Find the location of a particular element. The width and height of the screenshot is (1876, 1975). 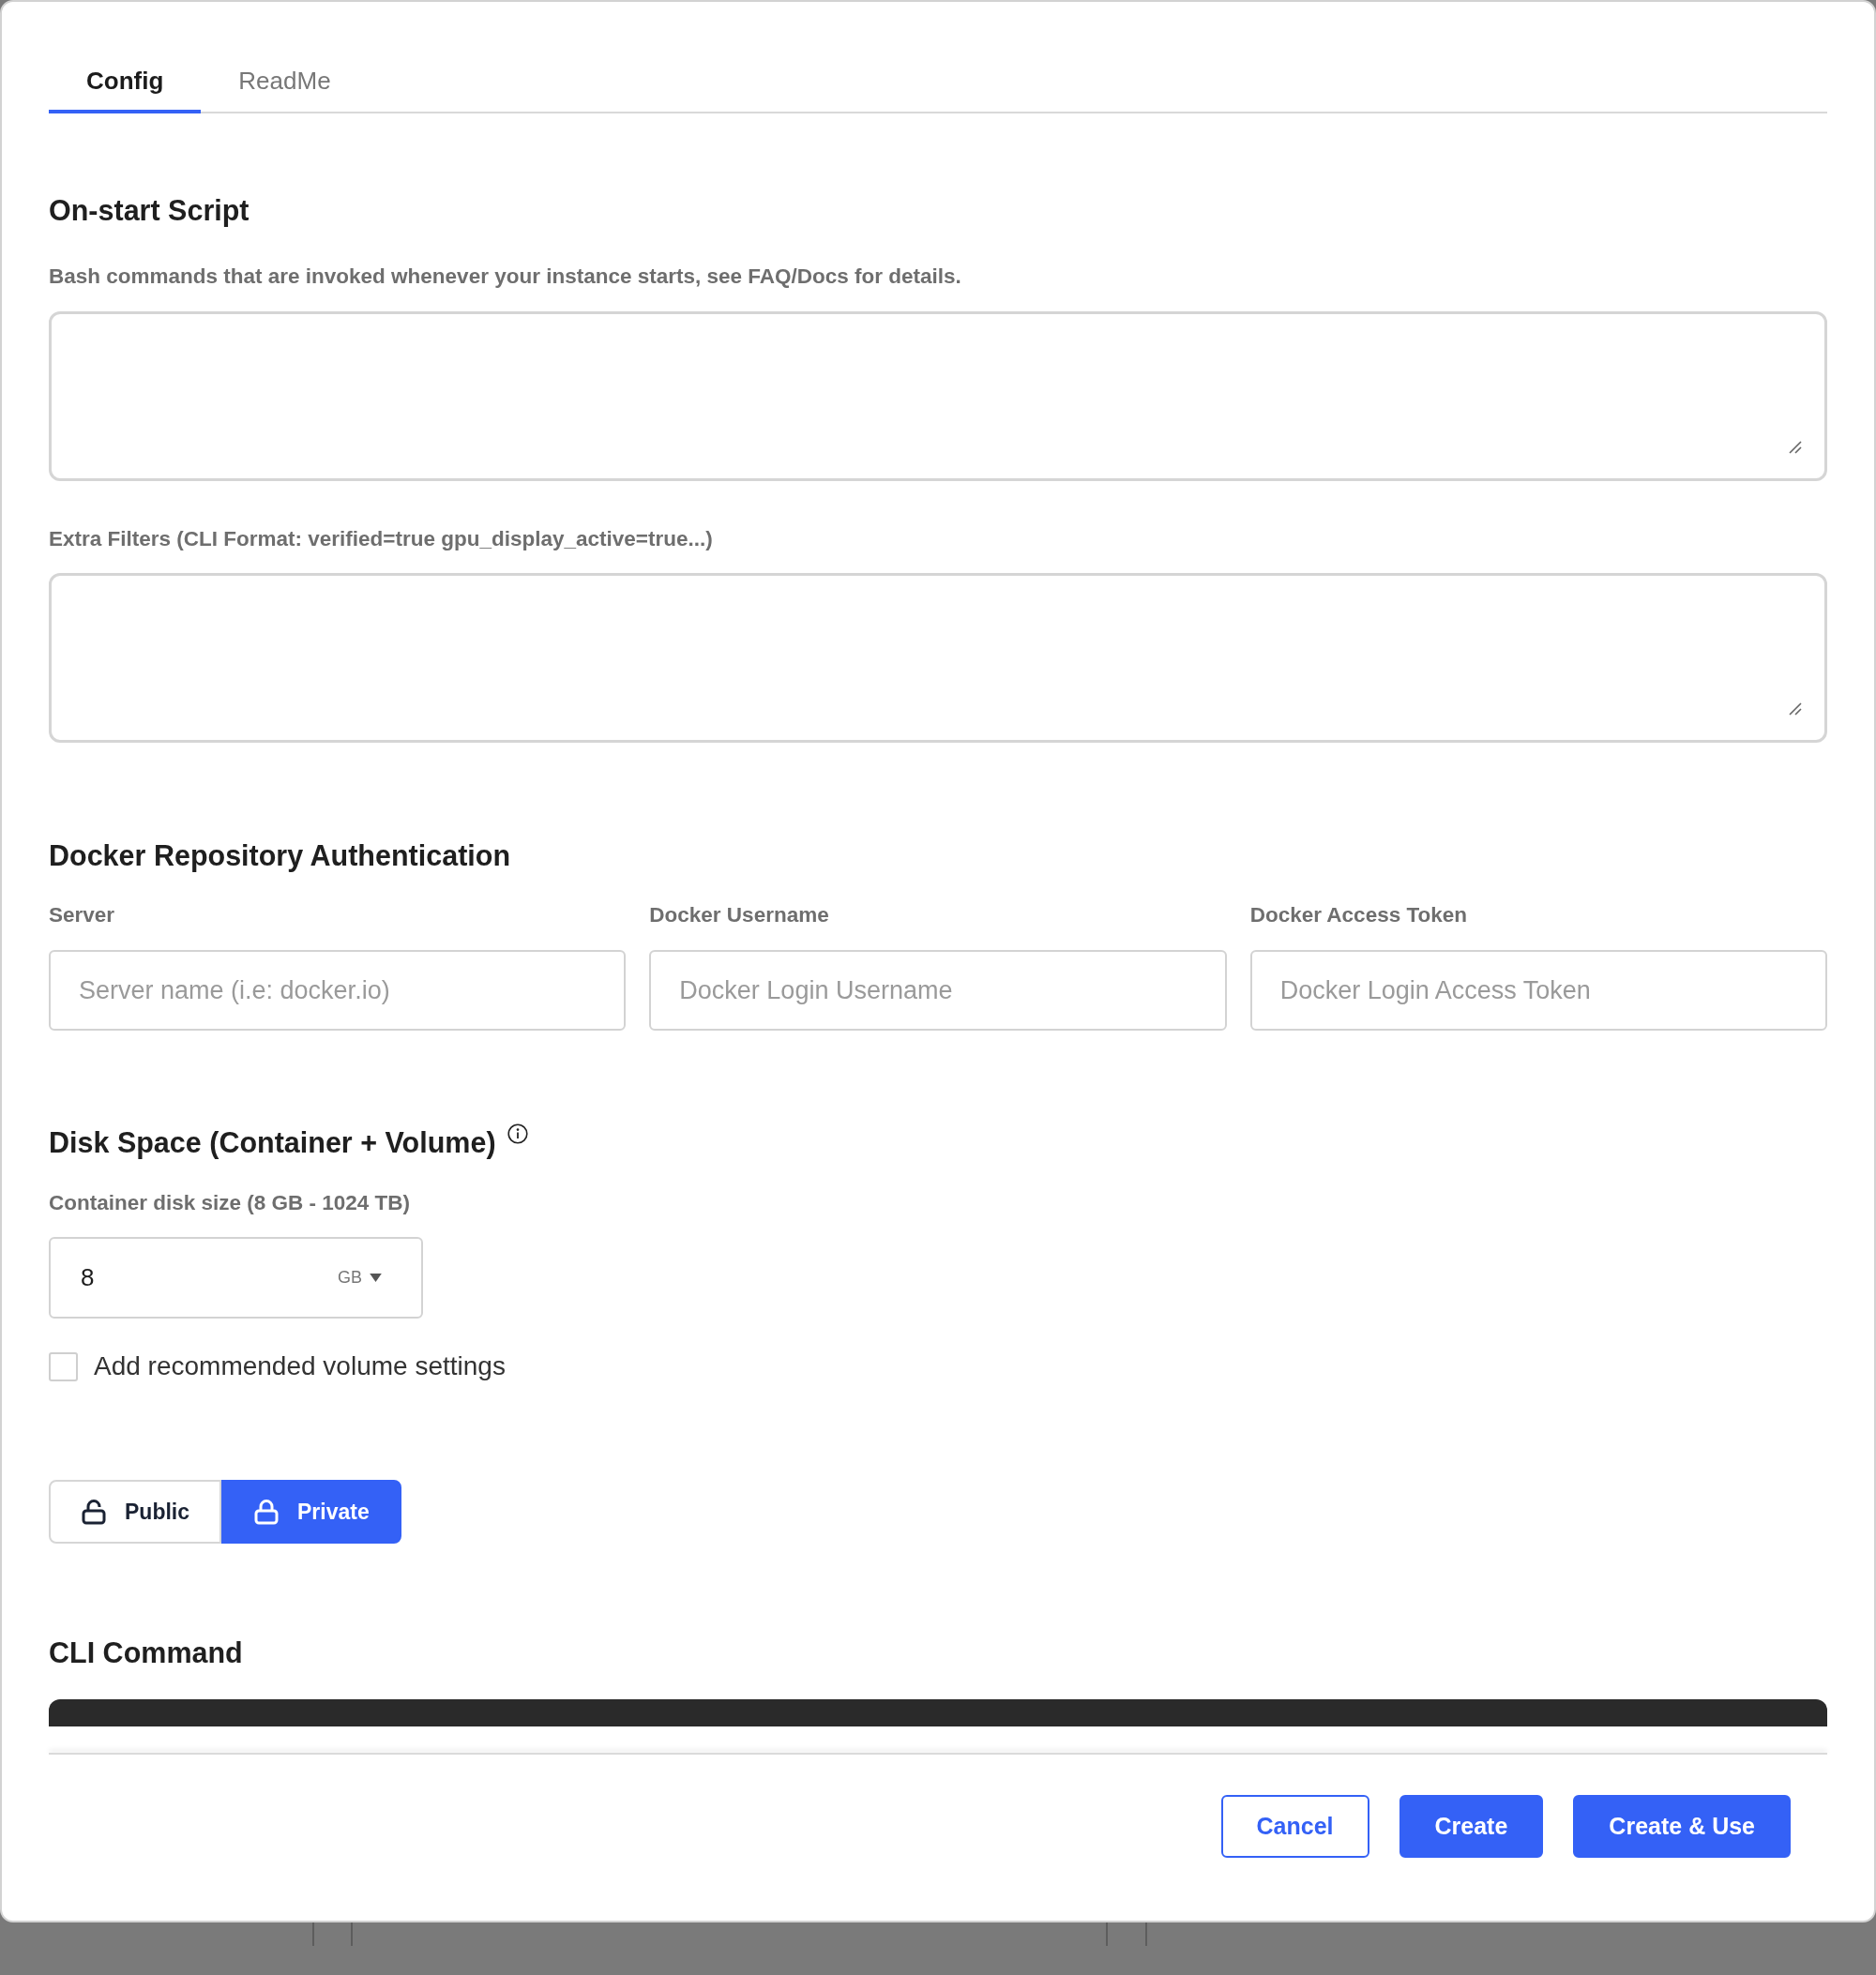

field-label: Docker Username is located at coordinates (739, 915).